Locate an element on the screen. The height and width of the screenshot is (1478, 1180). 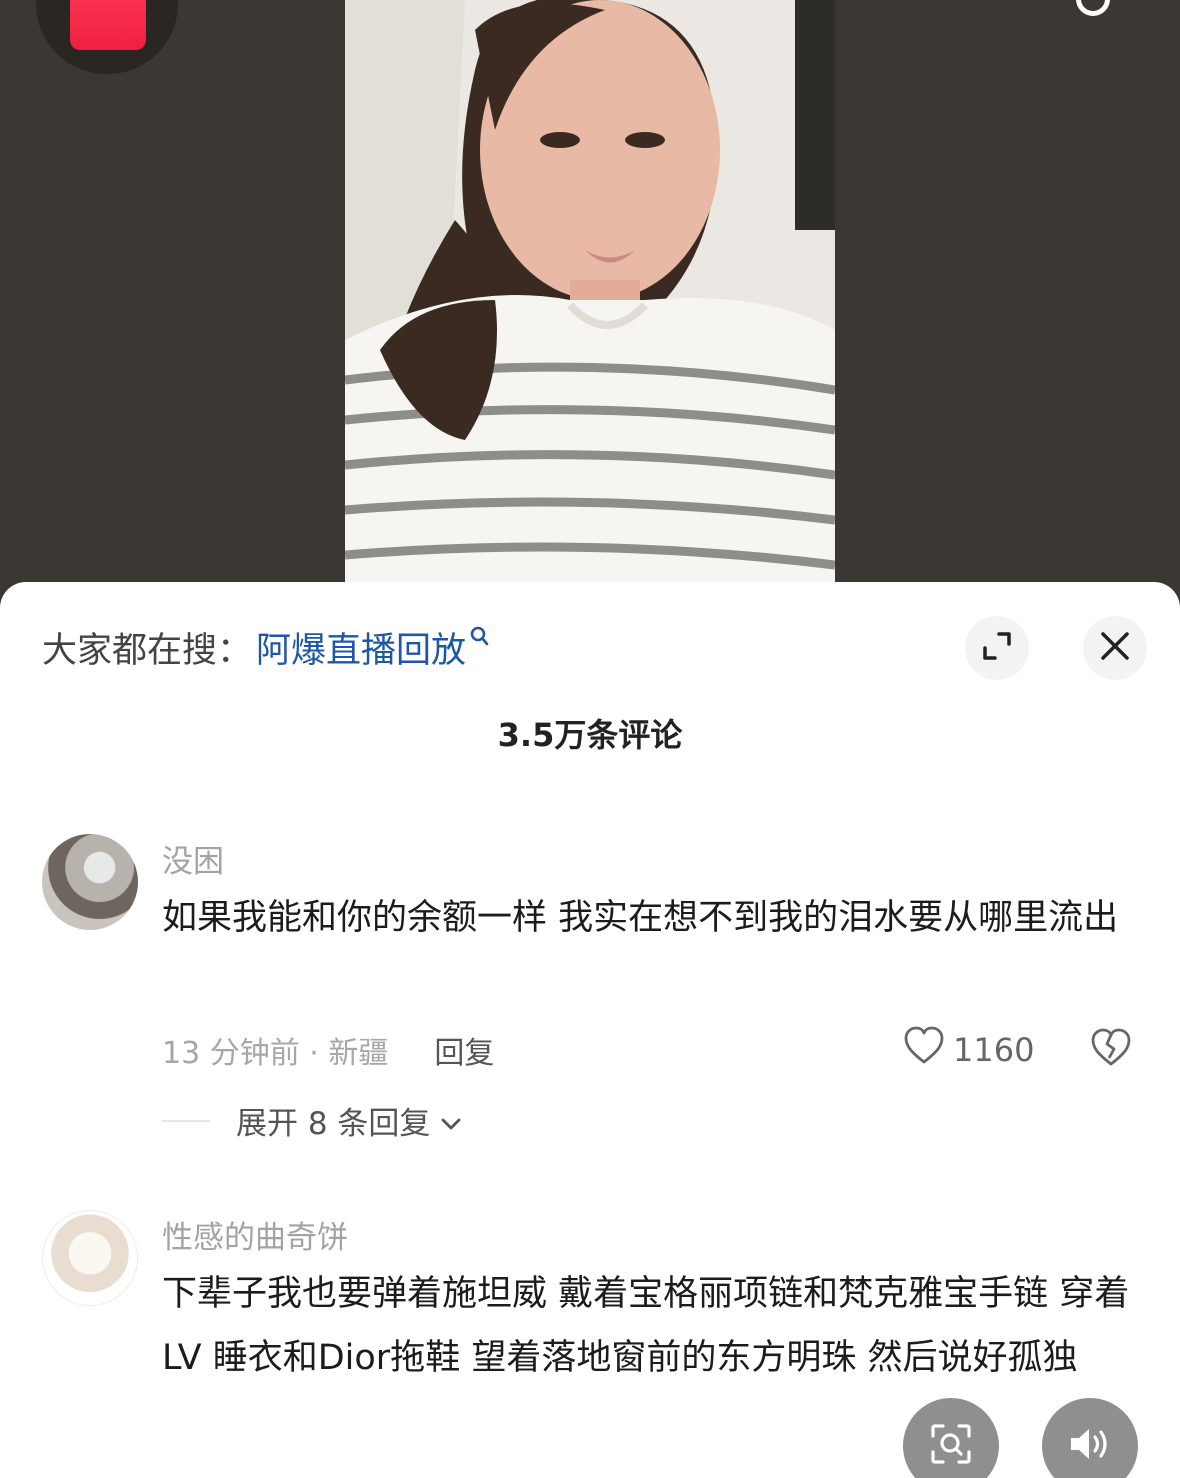
comment-username: 性感的曲奇饼 is located at coordinates (255, 1234).